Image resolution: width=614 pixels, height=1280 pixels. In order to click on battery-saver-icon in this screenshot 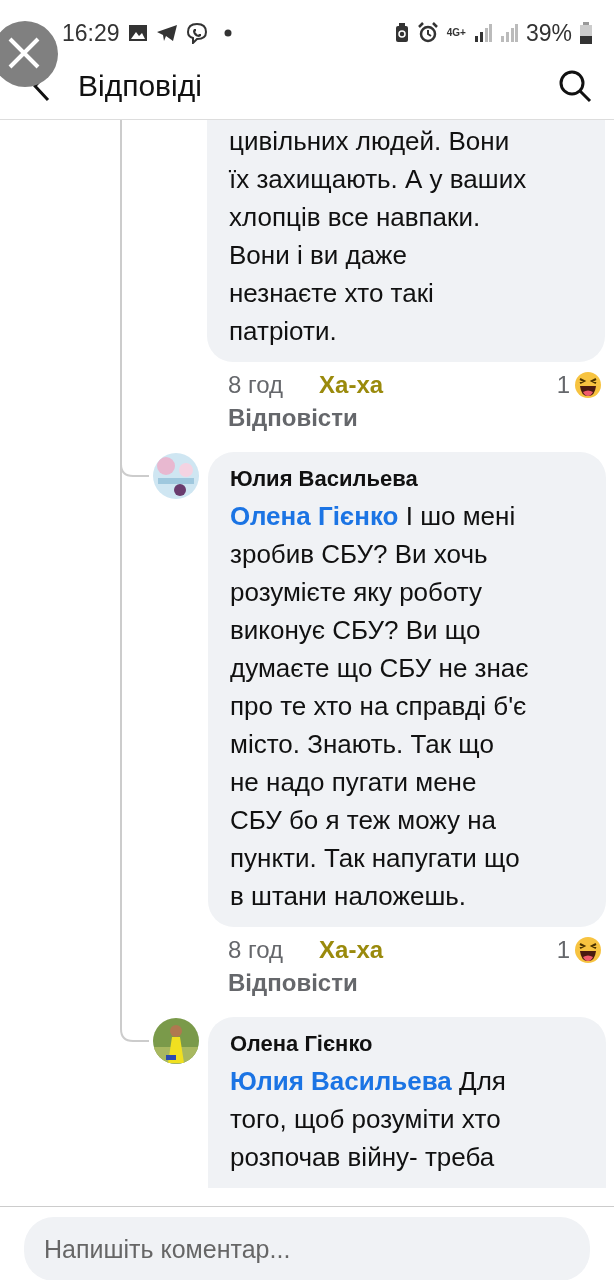, I will do `click(401, 33)`.